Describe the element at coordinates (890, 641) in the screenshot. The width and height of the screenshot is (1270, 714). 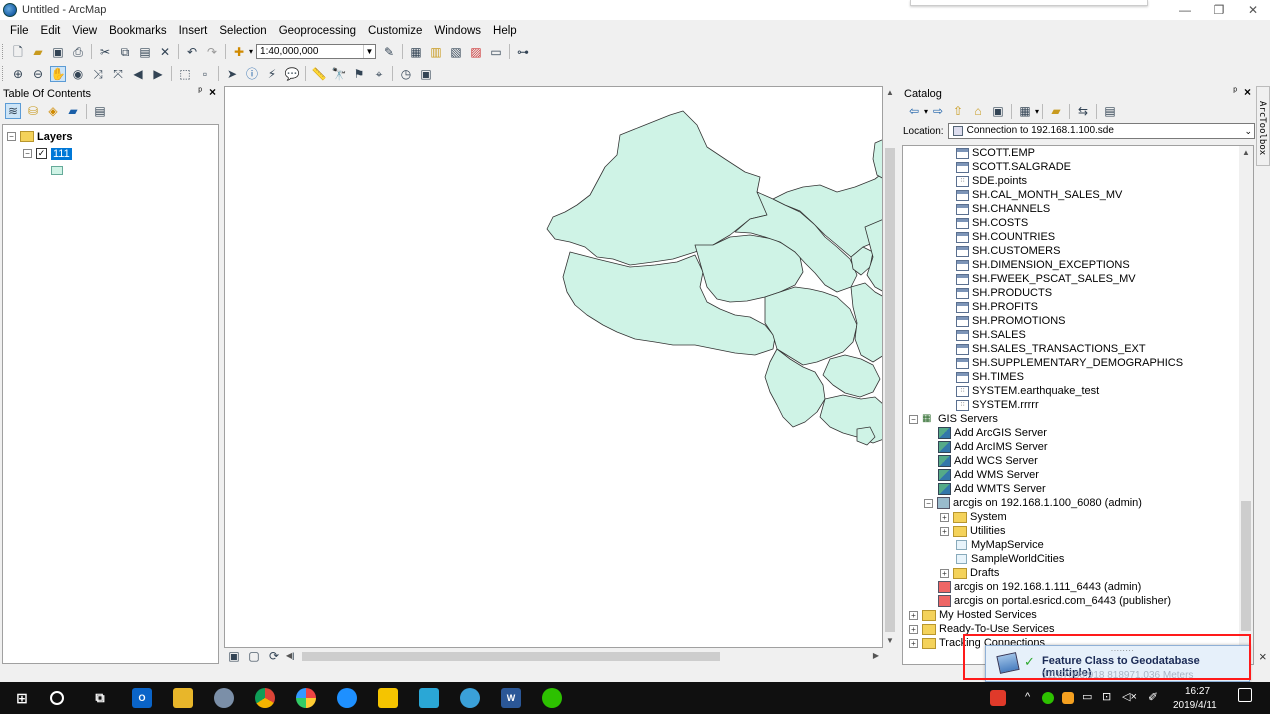
I see `scroll-down-icon: ▼` at that location.